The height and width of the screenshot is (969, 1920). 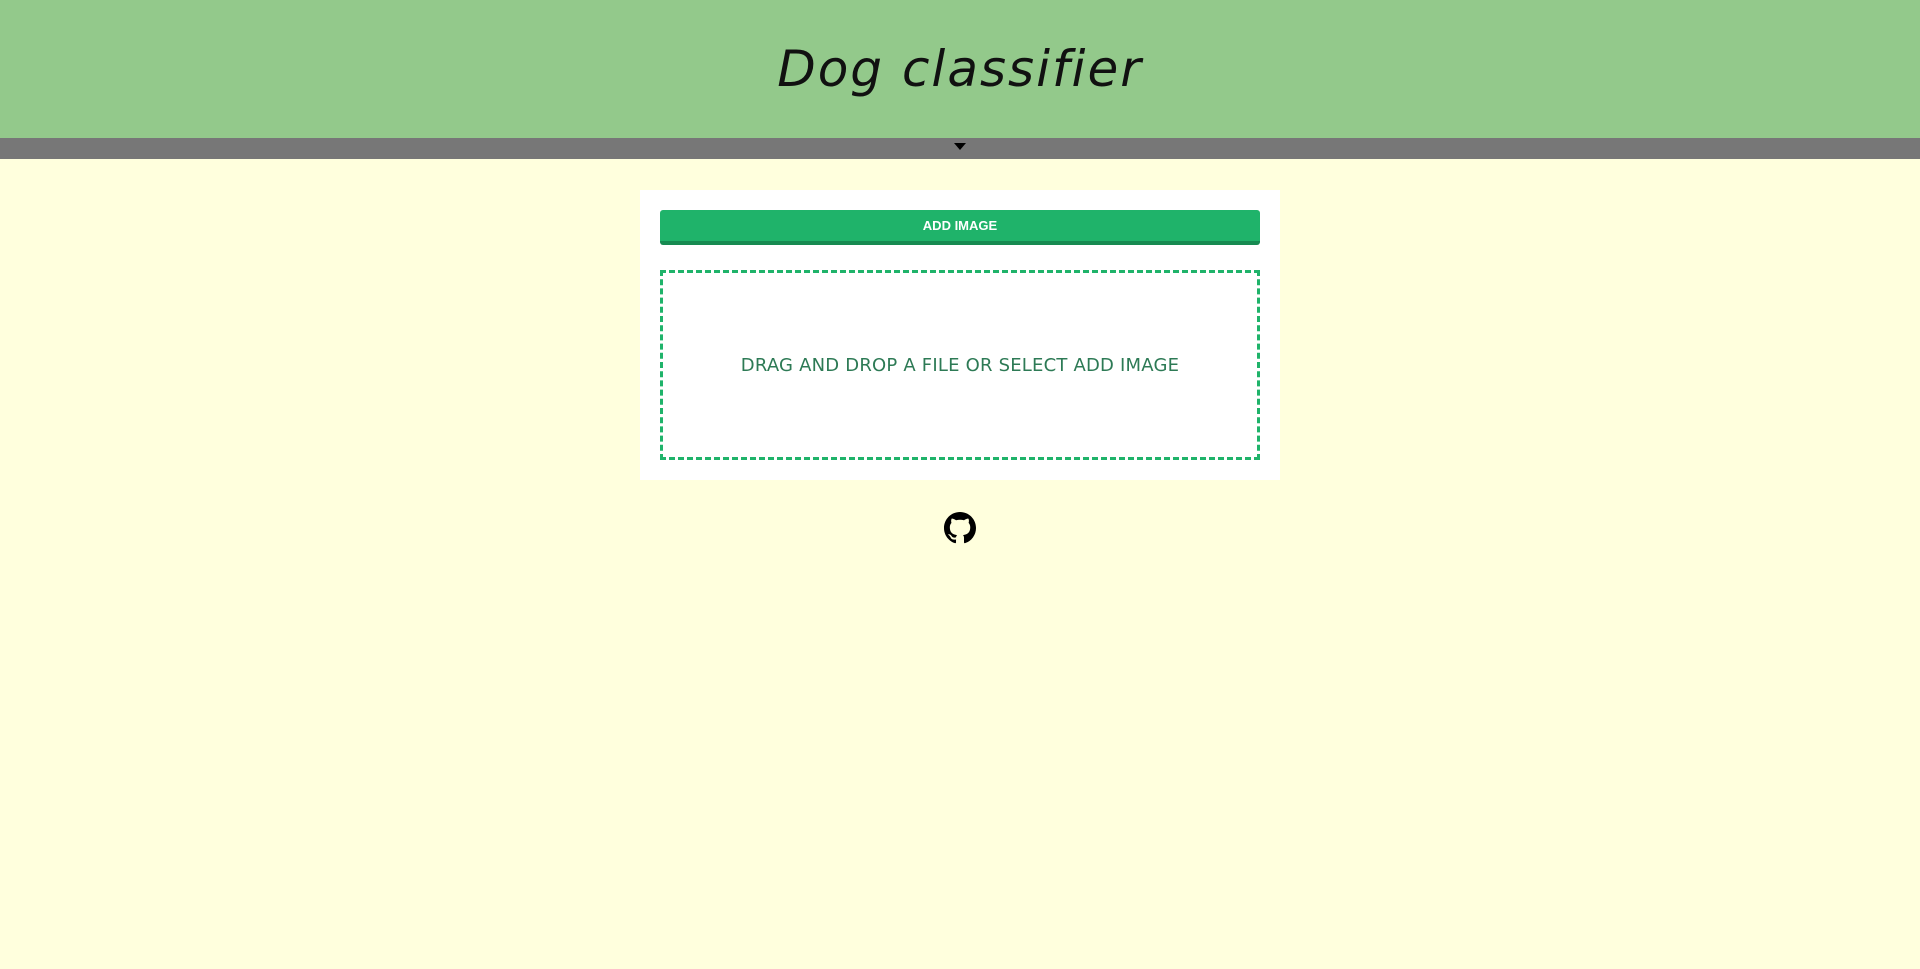 I want to click on dropzone-label: DRAG AND DROP A FILE OR SELECT ADD IMAGE, so click(x=960, y=365).